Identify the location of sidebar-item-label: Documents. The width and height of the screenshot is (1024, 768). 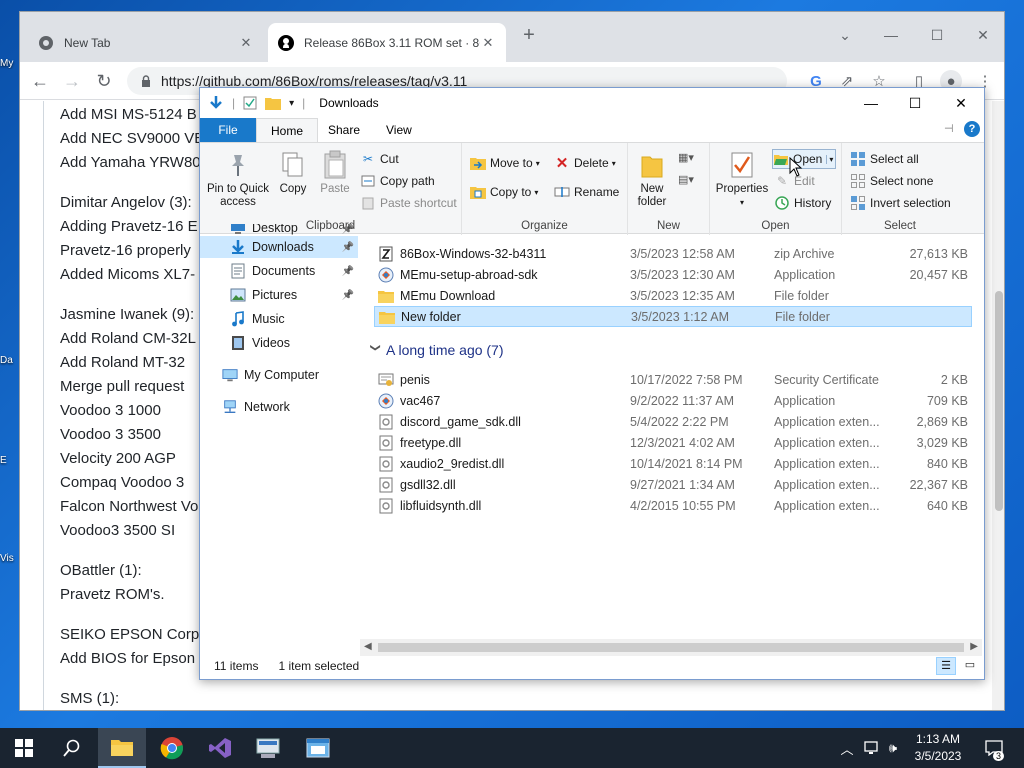
(284, 271).